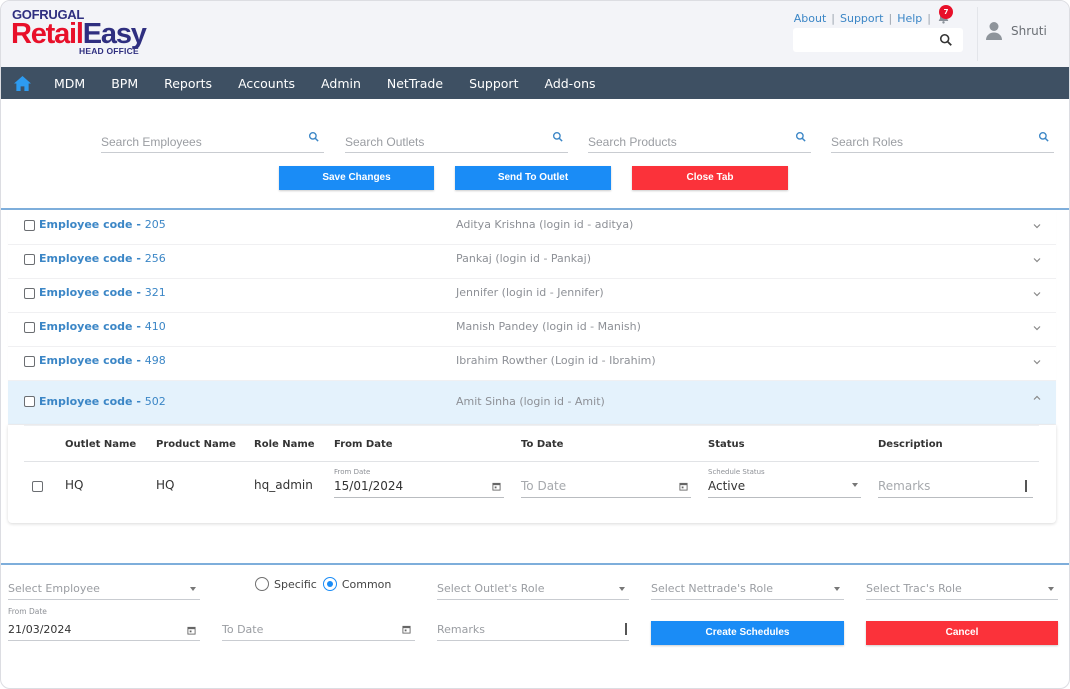 The width and height of the screenshot is (1070, 689). I want to click on search-employees-input, so click(198, 139).